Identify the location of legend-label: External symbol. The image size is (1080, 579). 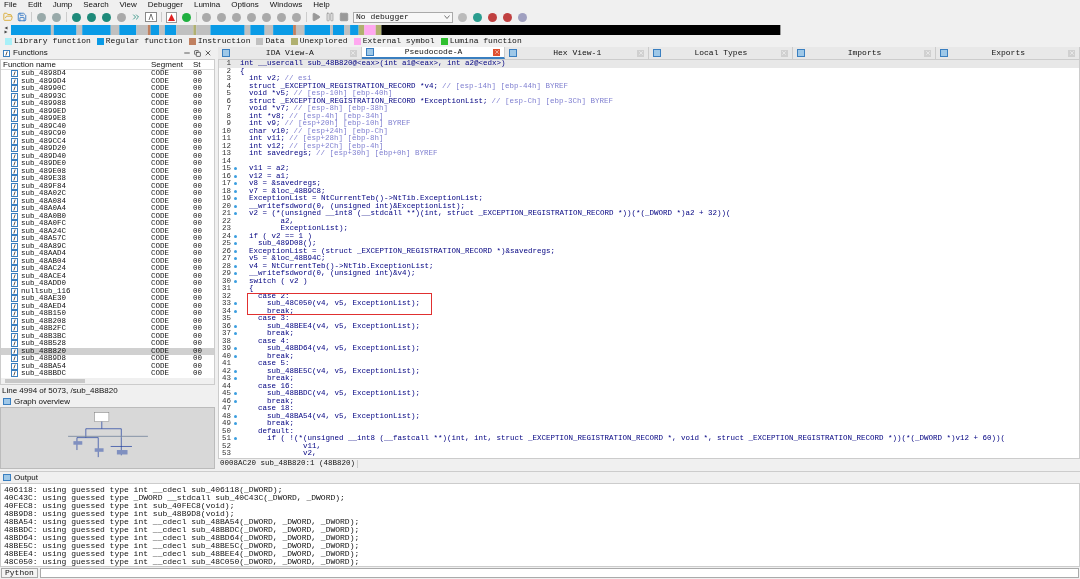
(398, 41).